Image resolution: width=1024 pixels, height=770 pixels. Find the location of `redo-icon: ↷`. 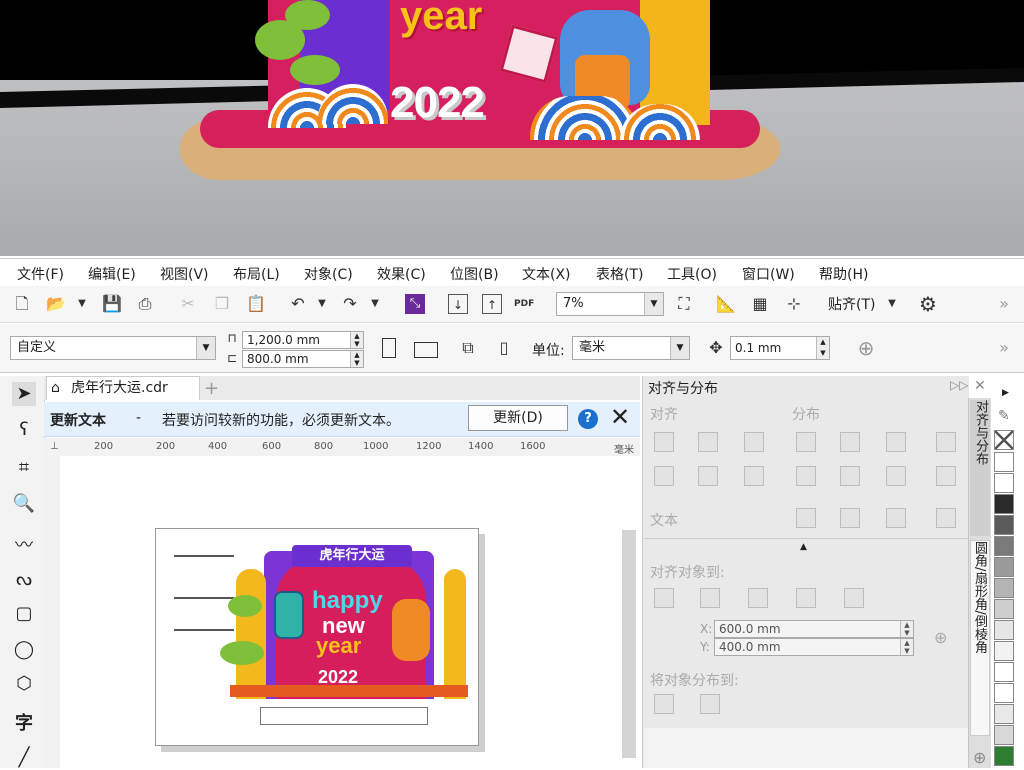

redo-icon: ↷ is located at coordinates (350, 304).